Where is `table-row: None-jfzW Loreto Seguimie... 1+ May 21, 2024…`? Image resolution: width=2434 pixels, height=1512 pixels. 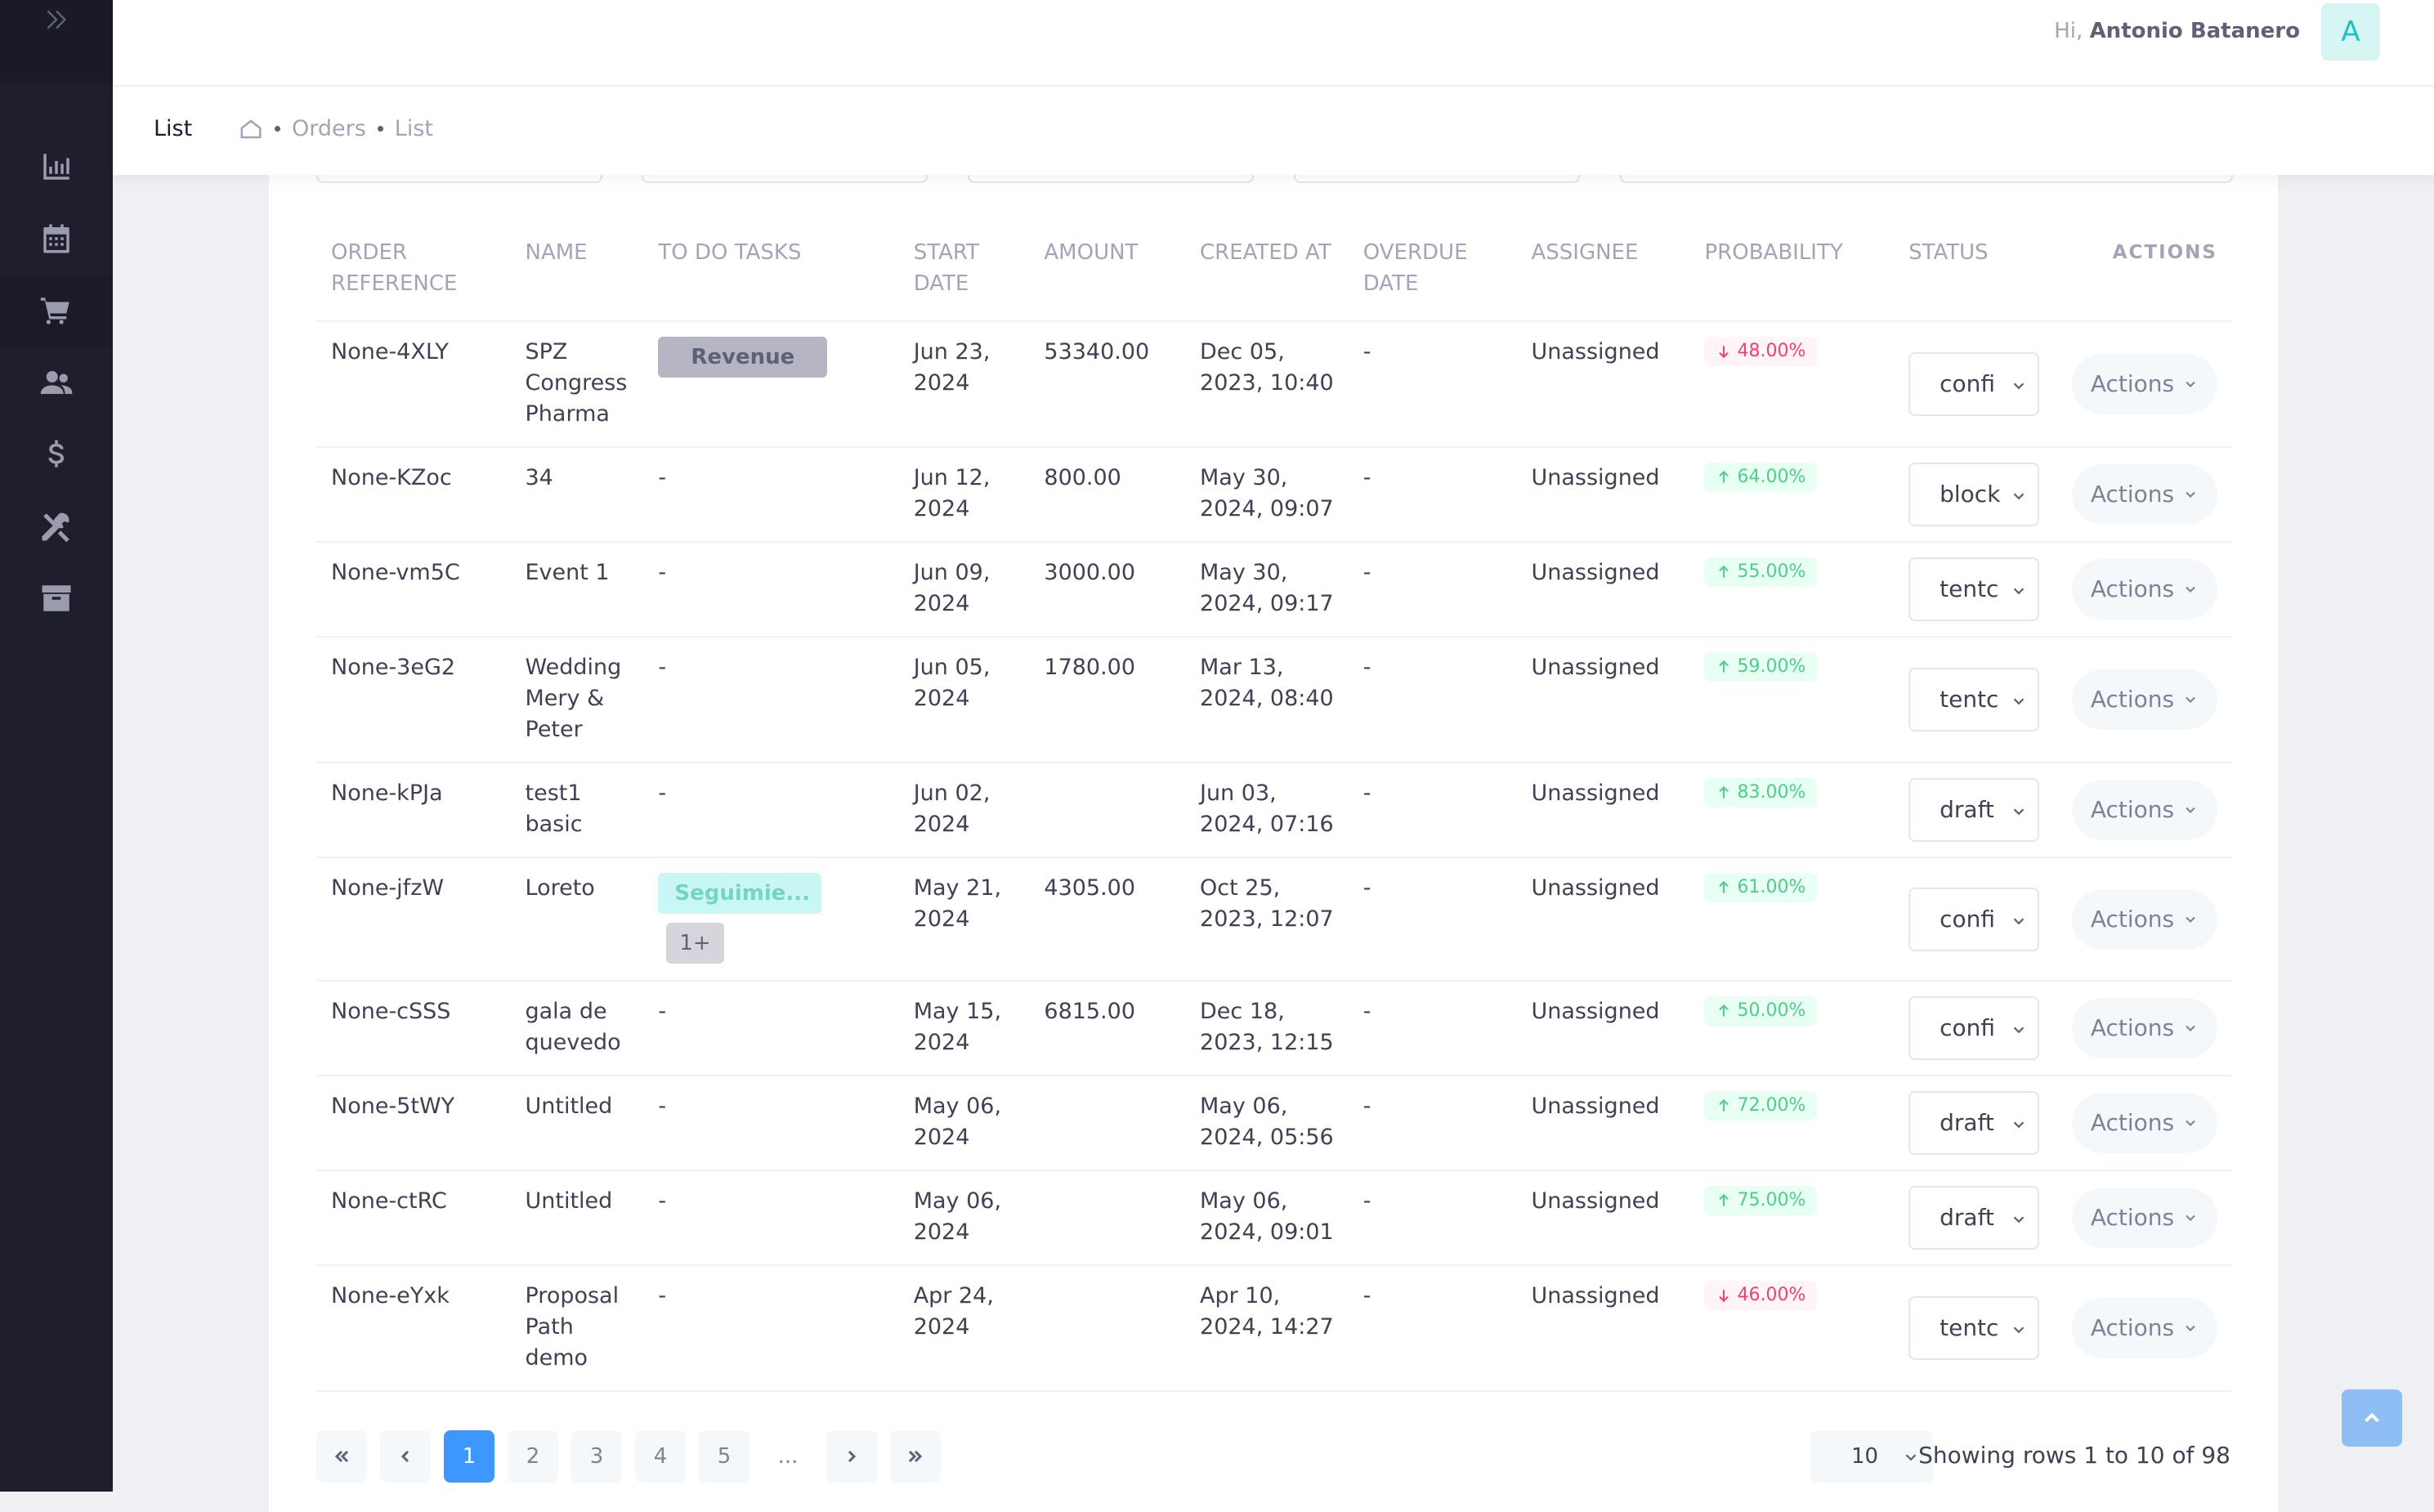
table-row: None-jfzW Loreto Seguimie... 1+ May 21, 2024… is located at coordinates (1274, 919).